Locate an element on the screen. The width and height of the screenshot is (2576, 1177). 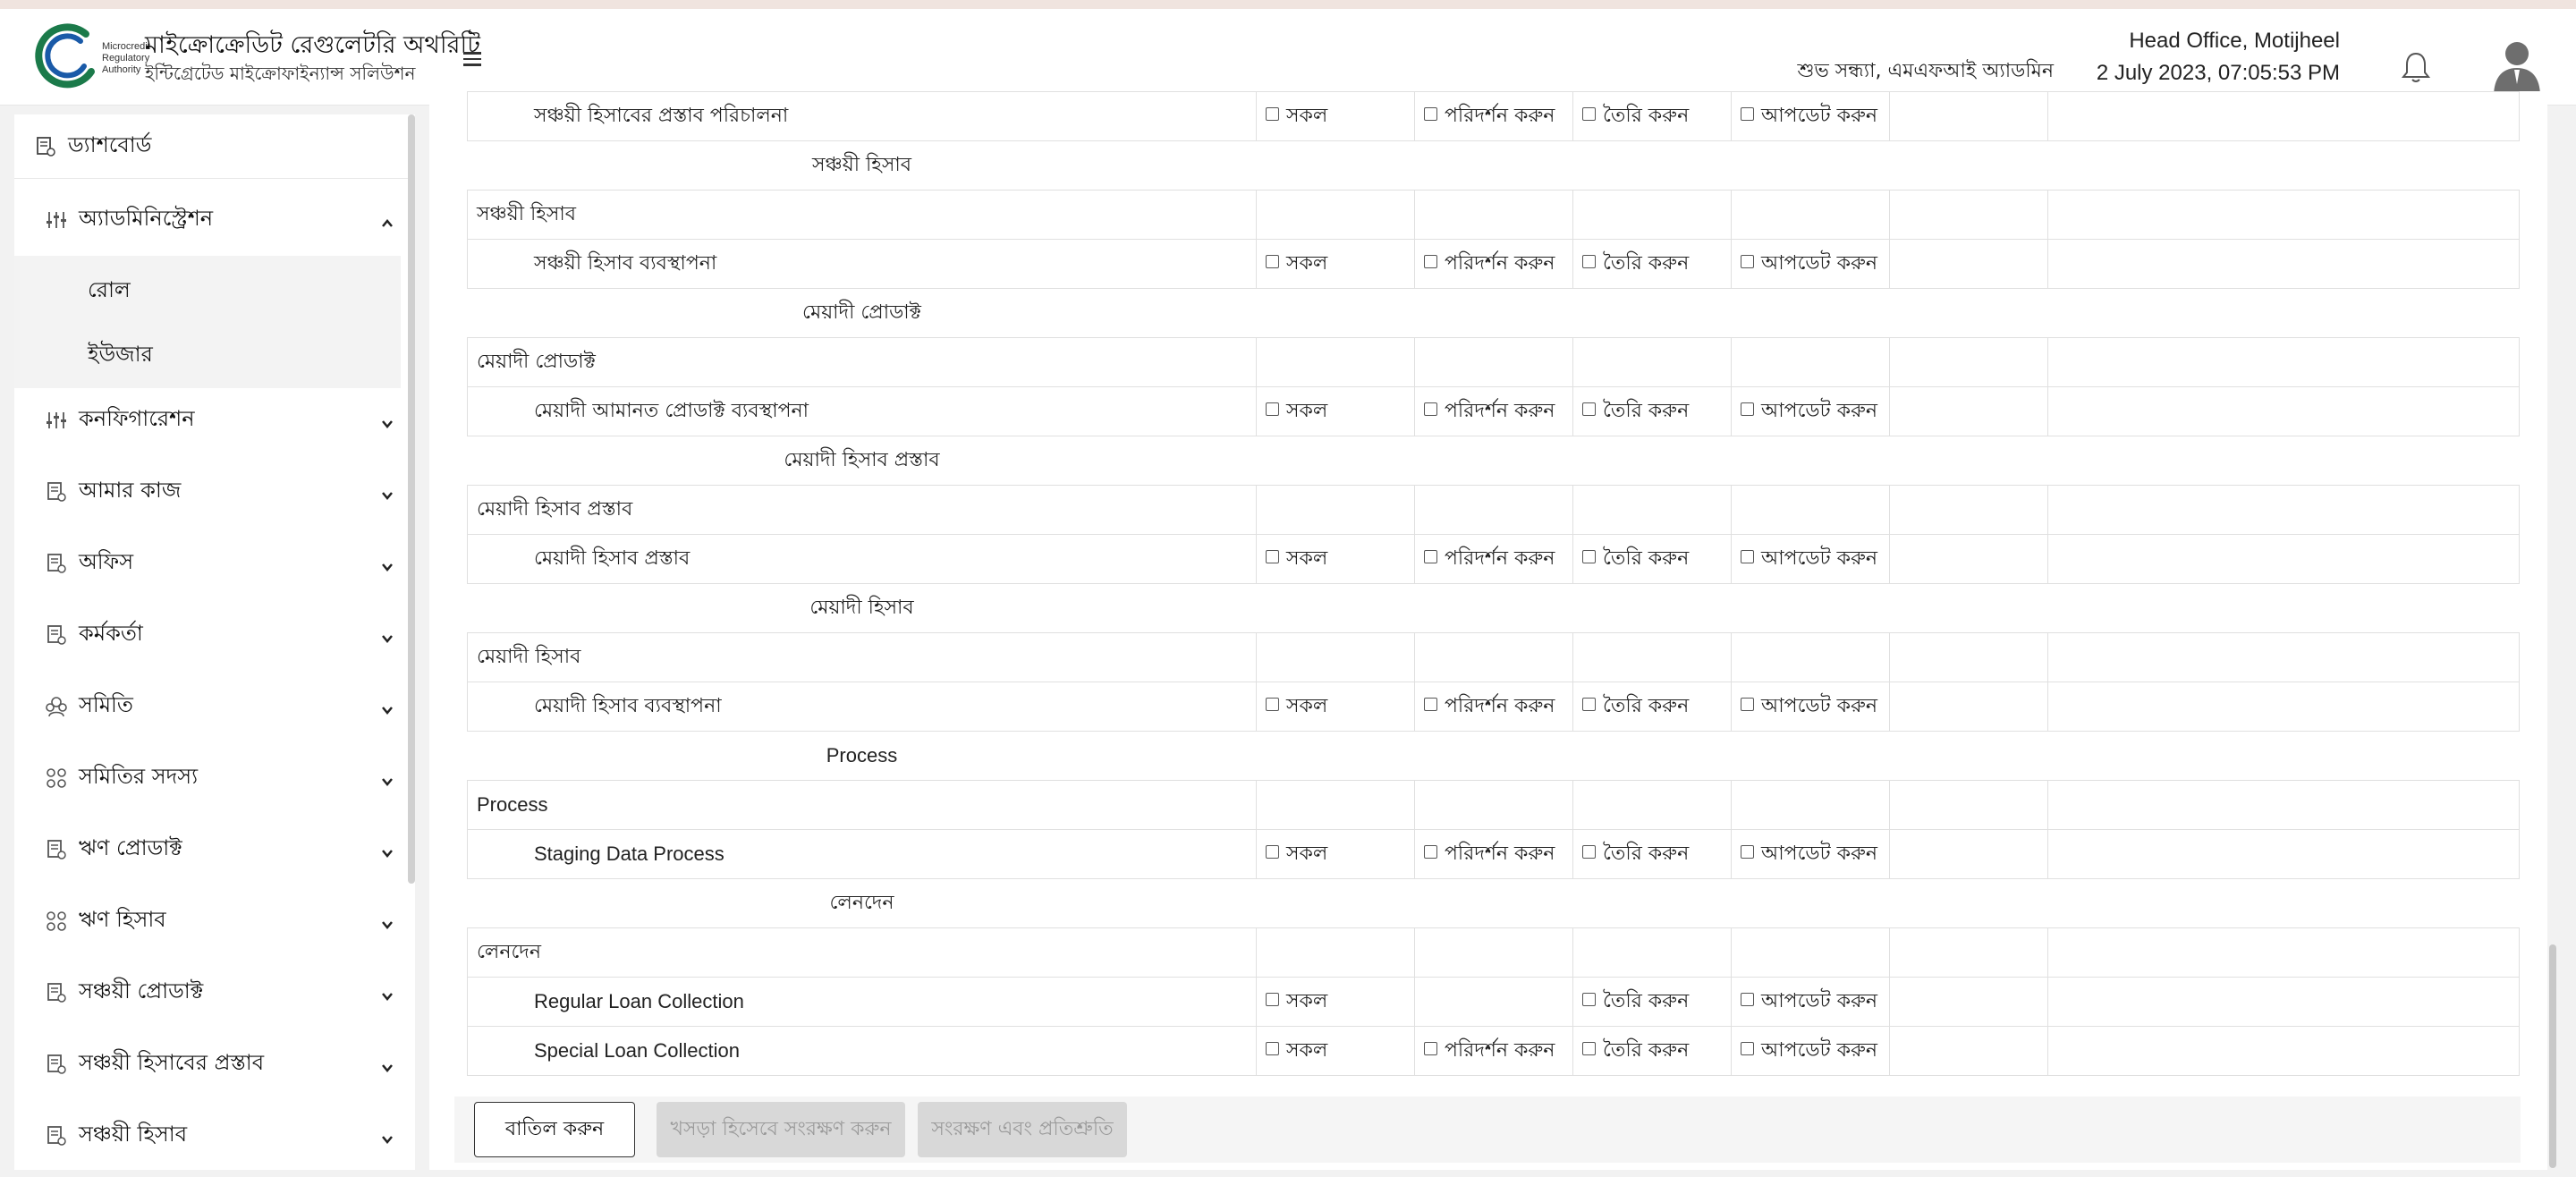
sidebar-item-4: কর্মকর্তা is located at coordinates (214, 635).